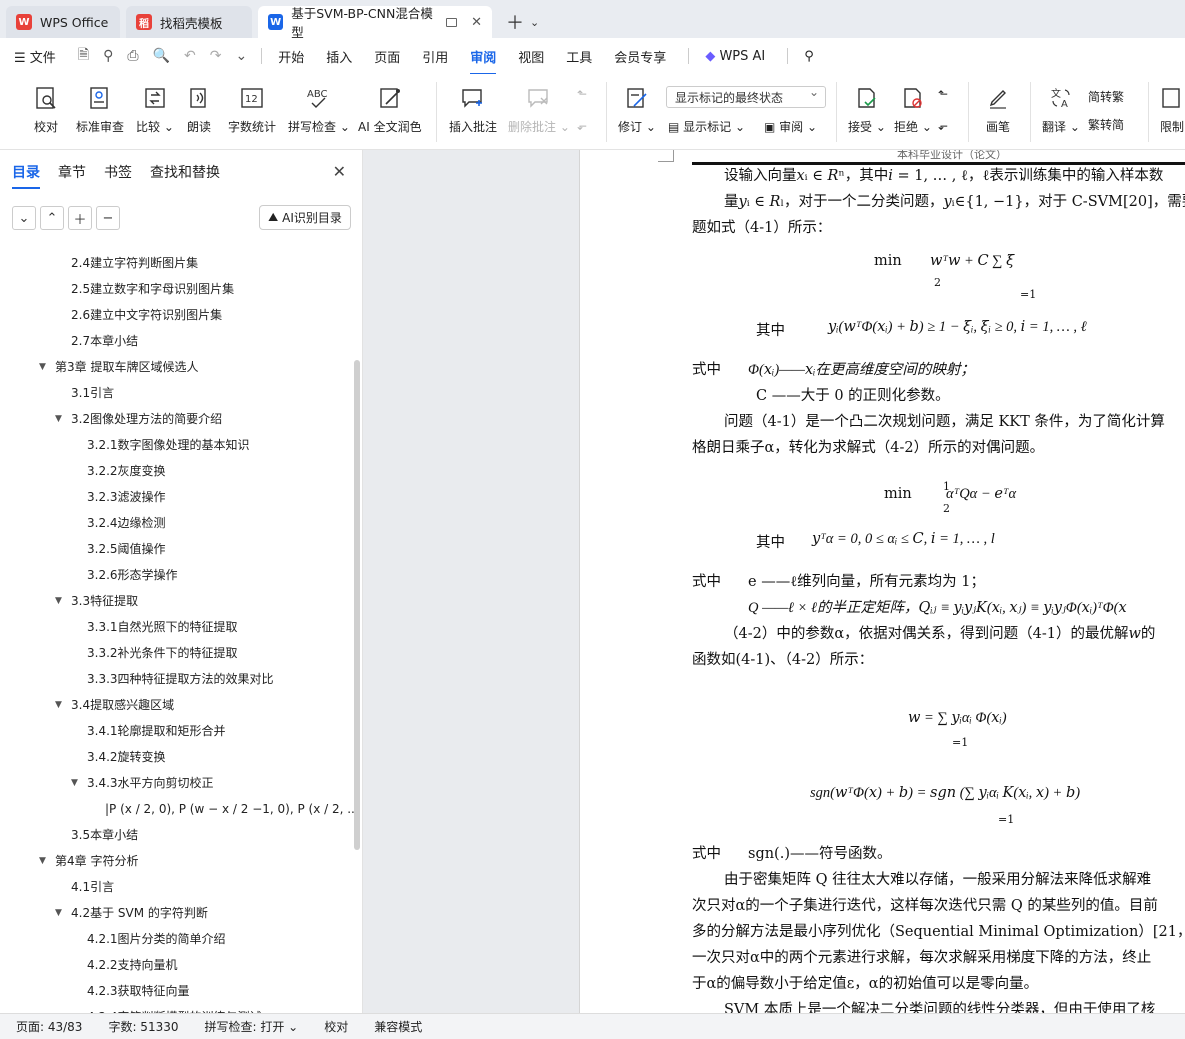 This screenshot has width=1185, height=1039. What do you see at coordinates (319, 109) in the screenshot?
I see `spell-check-button: ABC 拼写检查 ⌄` at bounding box center [319, 109].